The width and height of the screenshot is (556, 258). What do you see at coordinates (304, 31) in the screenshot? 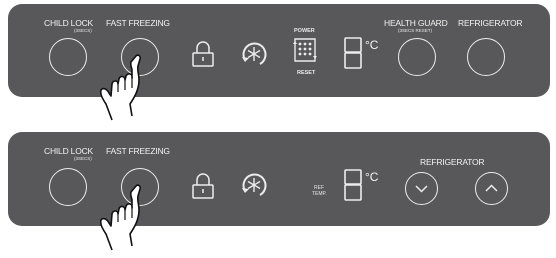
I see `power-label: POWER` at bounding box center [304, 31].